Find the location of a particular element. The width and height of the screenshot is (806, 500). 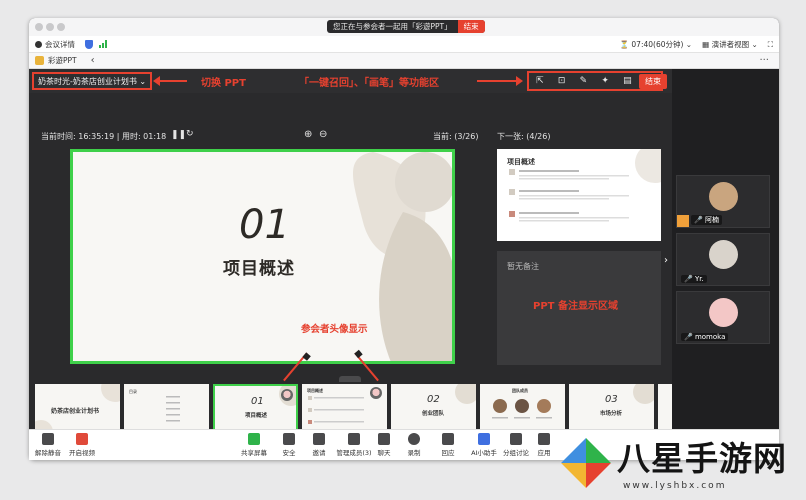

participant-avatar-badge is located at coordinates (376, 393).